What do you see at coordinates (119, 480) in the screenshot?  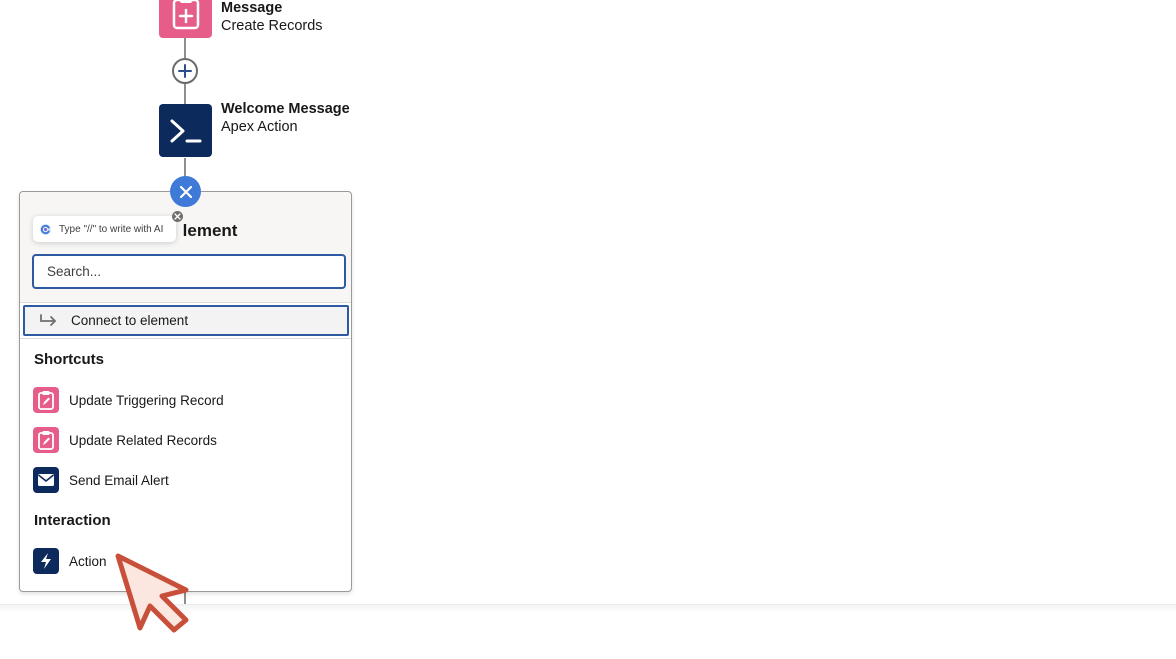 I see `menu-item-label: Send Email Alert` at bounding box center [119, 480].